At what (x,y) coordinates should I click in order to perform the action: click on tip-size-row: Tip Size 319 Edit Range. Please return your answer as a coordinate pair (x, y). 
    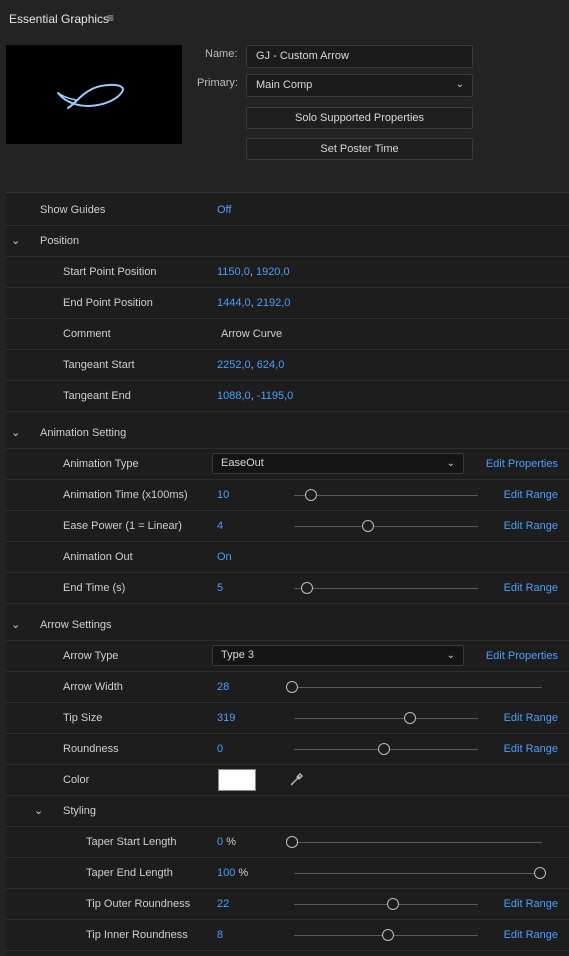
    Looking at the image, I should click on (287, 718).